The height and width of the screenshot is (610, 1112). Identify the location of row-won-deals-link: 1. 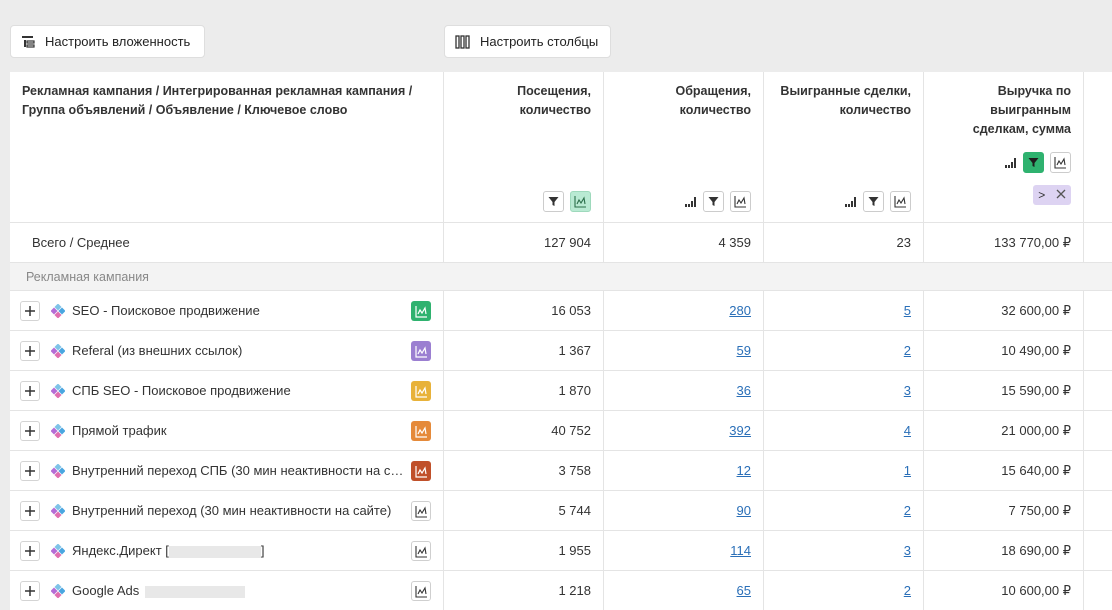
(907, 470).